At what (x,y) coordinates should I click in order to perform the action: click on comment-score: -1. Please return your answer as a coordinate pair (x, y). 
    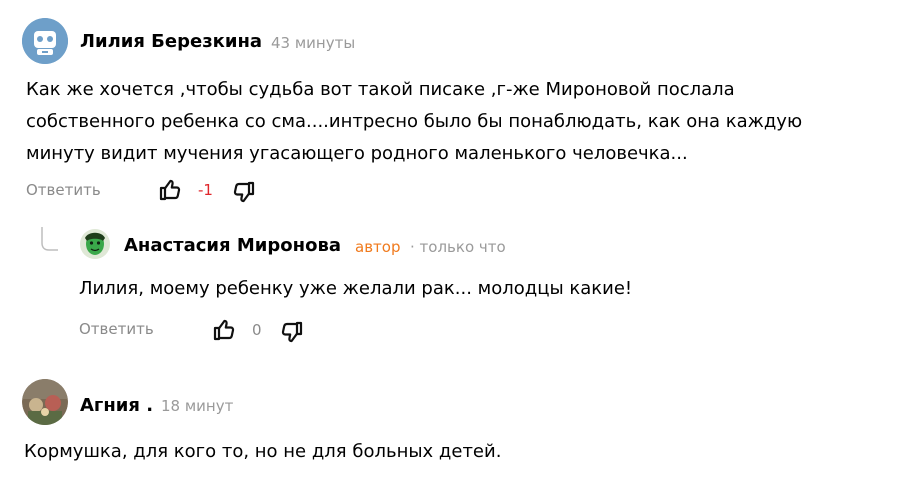
    Looking at the image, I should click on (205, 190).